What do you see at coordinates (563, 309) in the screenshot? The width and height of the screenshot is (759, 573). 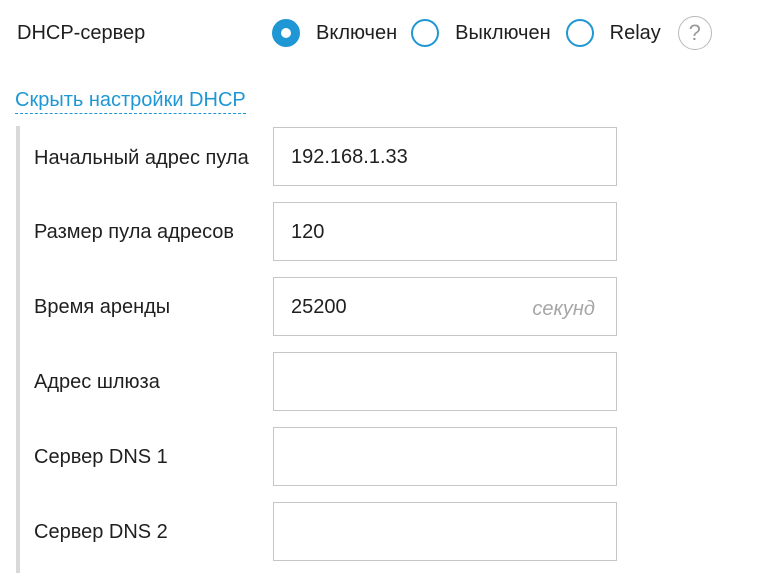 I see `lease-time-unit: секунд` at bounding box center [563, 309].